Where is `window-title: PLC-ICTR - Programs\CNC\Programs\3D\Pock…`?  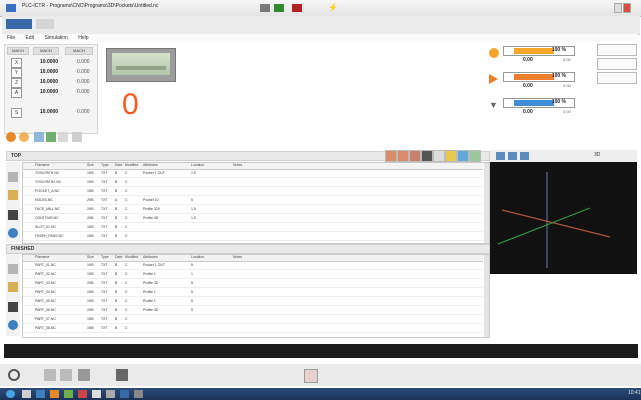
window-title: PLC-ICTR - Programs\CNC\Programs\3D\Pock… is located at coordinates (90, 6).